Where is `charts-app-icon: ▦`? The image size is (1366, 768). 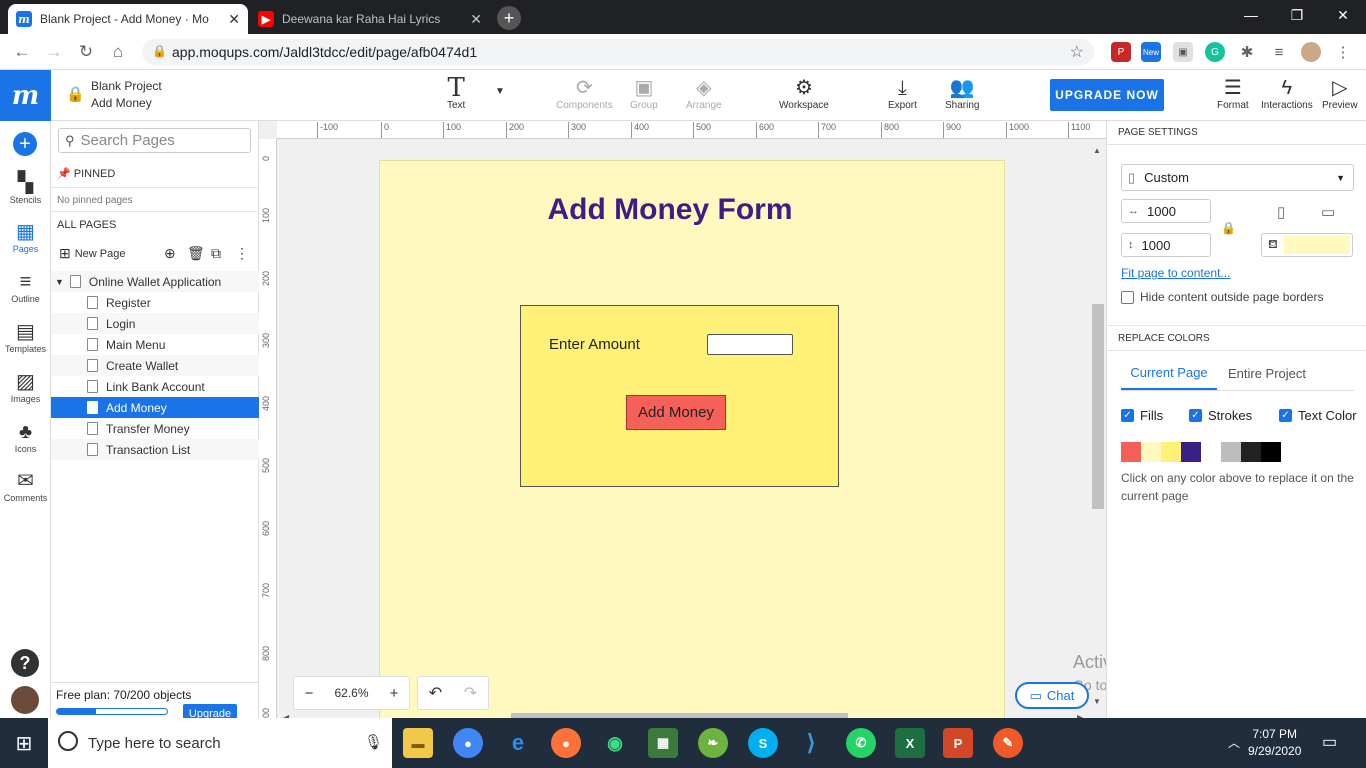
charts-app-icon: ▦ is located at coordinates (663, 743).